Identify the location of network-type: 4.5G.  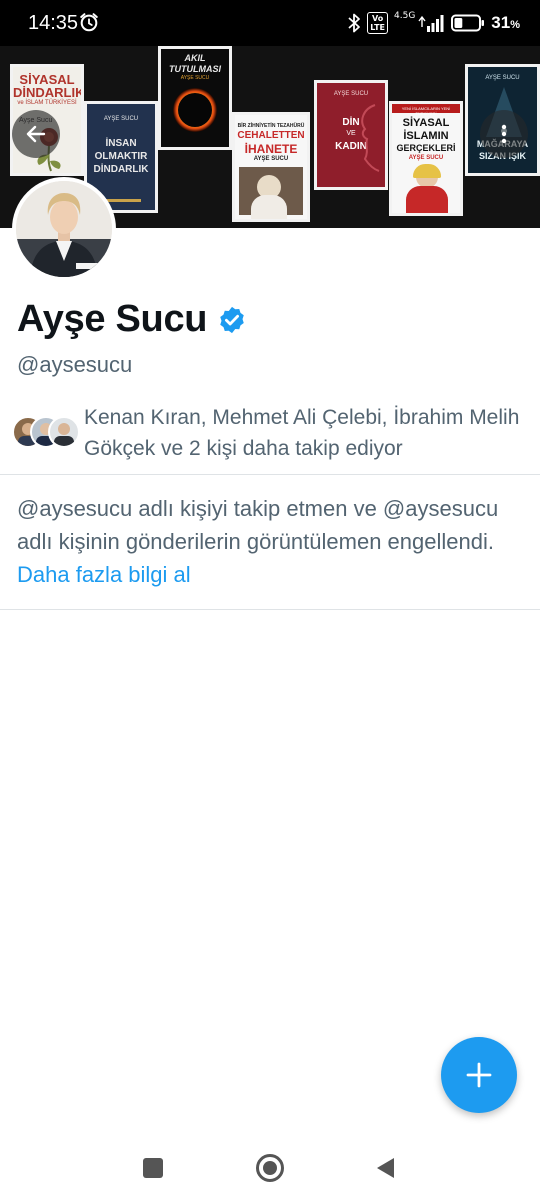
(405, 16).